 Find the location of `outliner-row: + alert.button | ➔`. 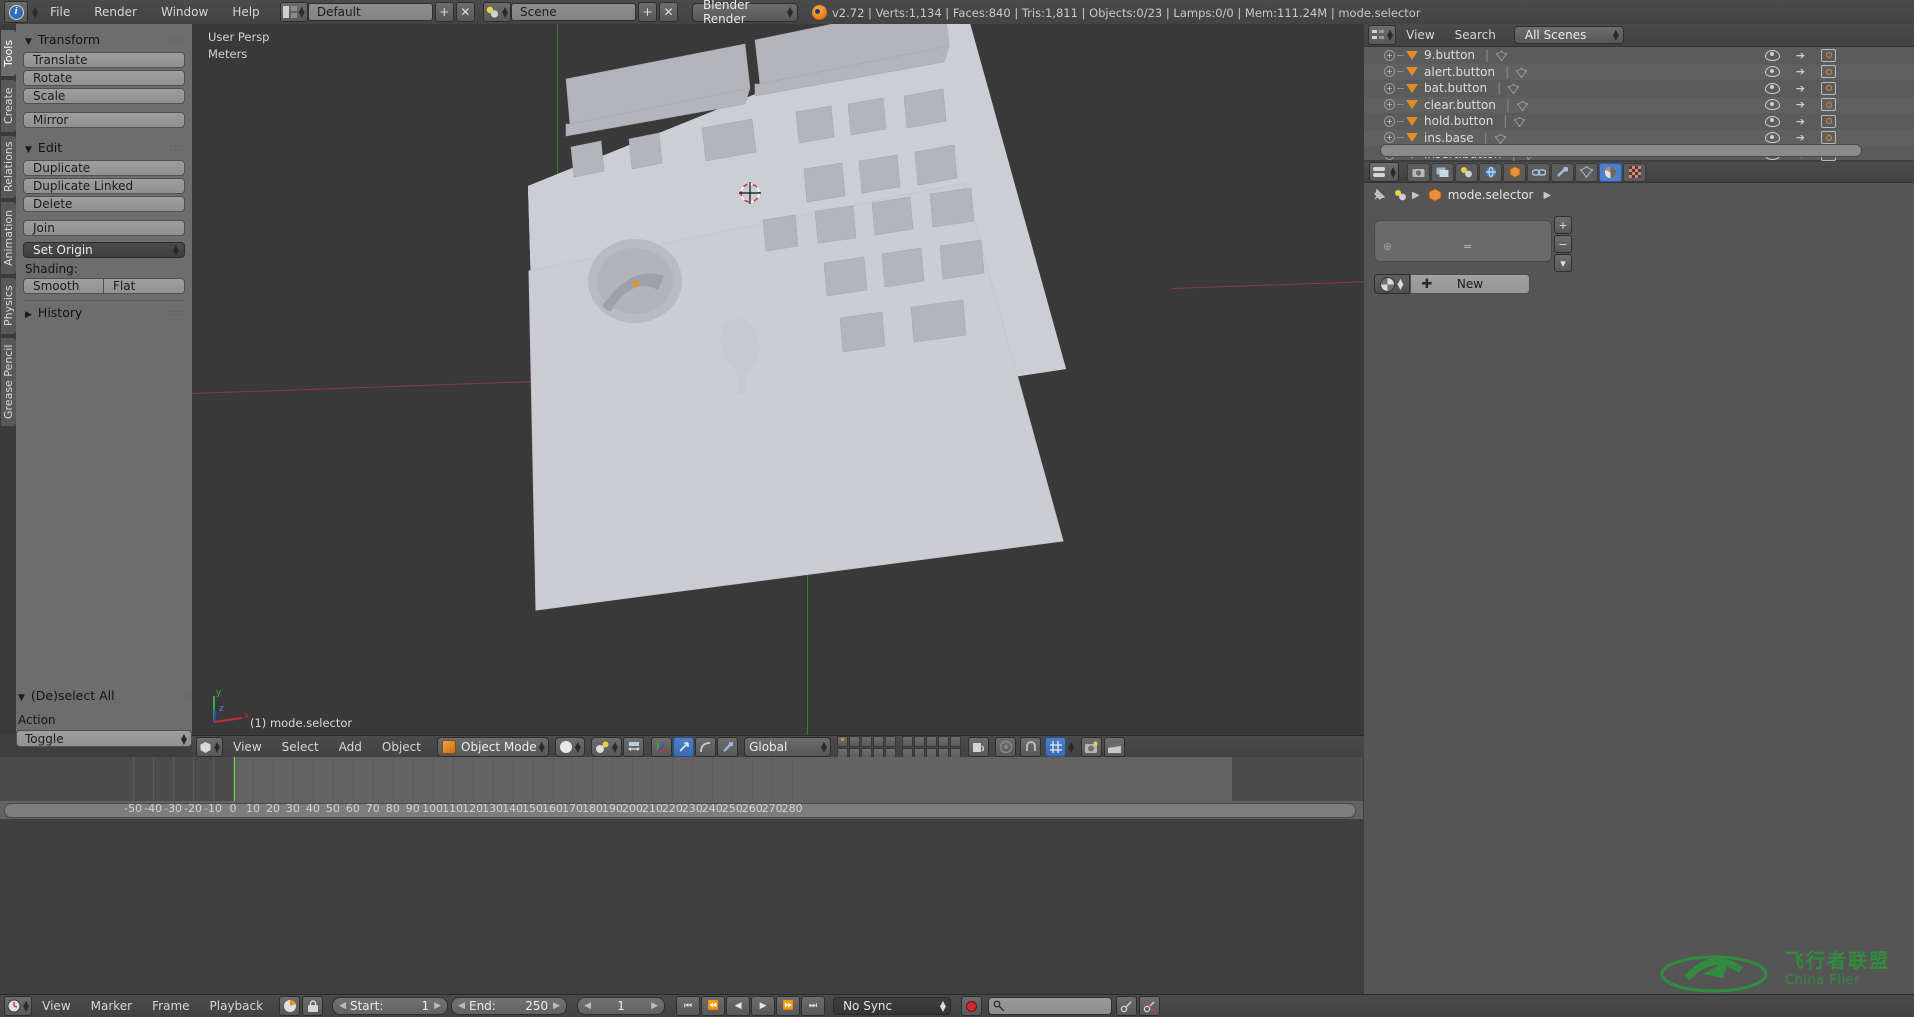

outliner-row: + alert.button | ➔ is located at coordinates (1639, 71).